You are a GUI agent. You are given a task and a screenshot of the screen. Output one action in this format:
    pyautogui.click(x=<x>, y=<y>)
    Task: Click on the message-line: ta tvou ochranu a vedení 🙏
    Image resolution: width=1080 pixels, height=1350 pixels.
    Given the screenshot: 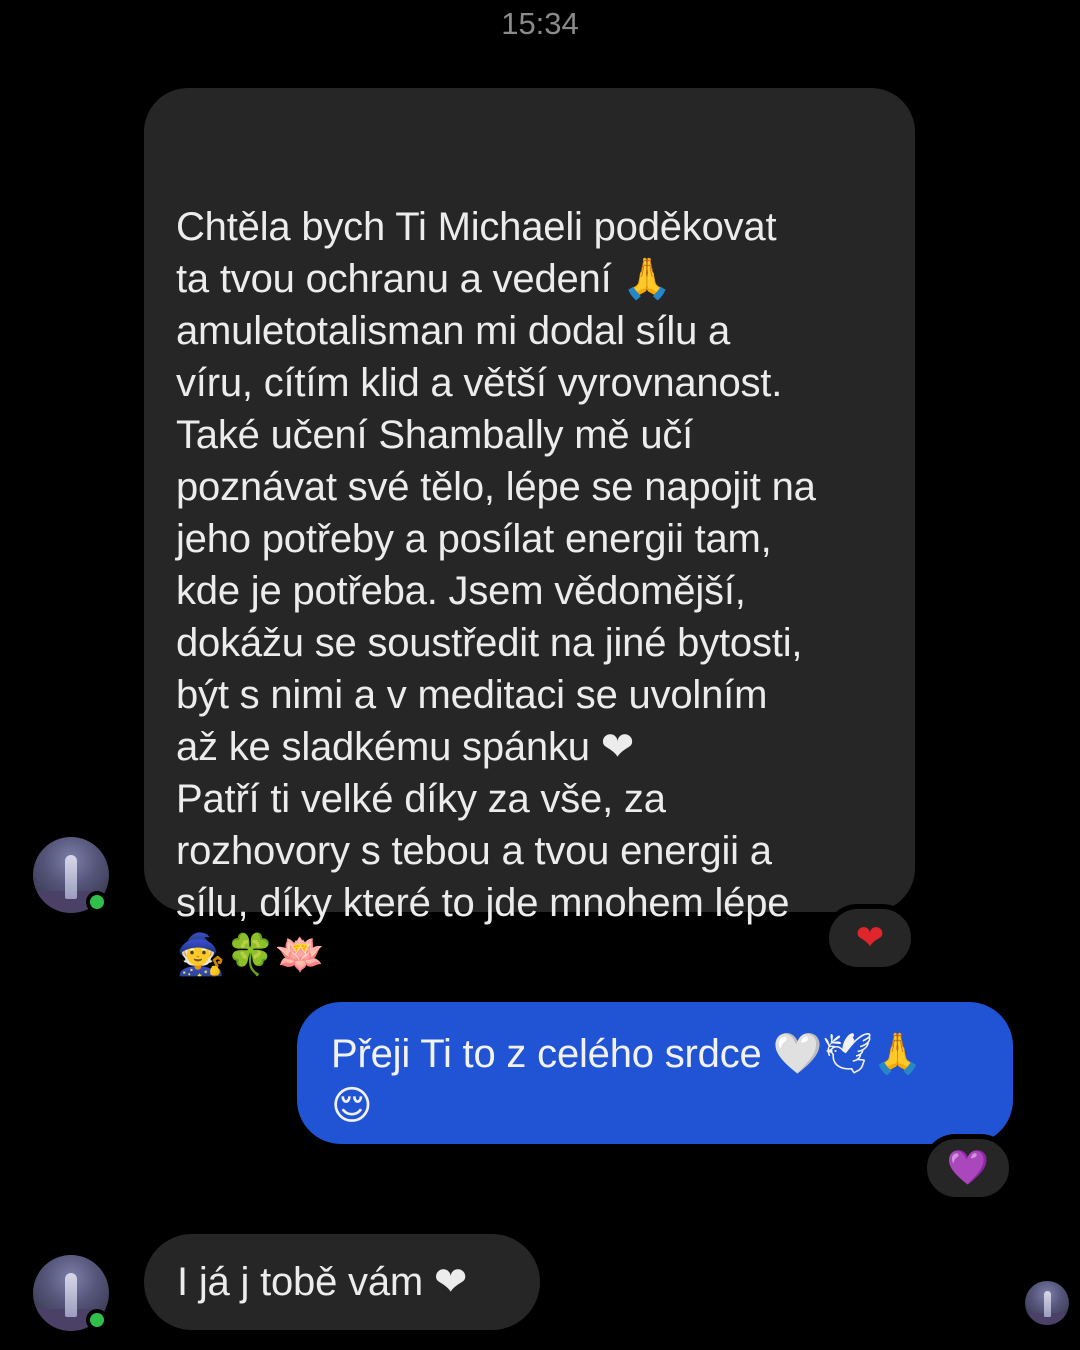 What is the action you would take?
    pyautogui.click(x=424, y=279)
    